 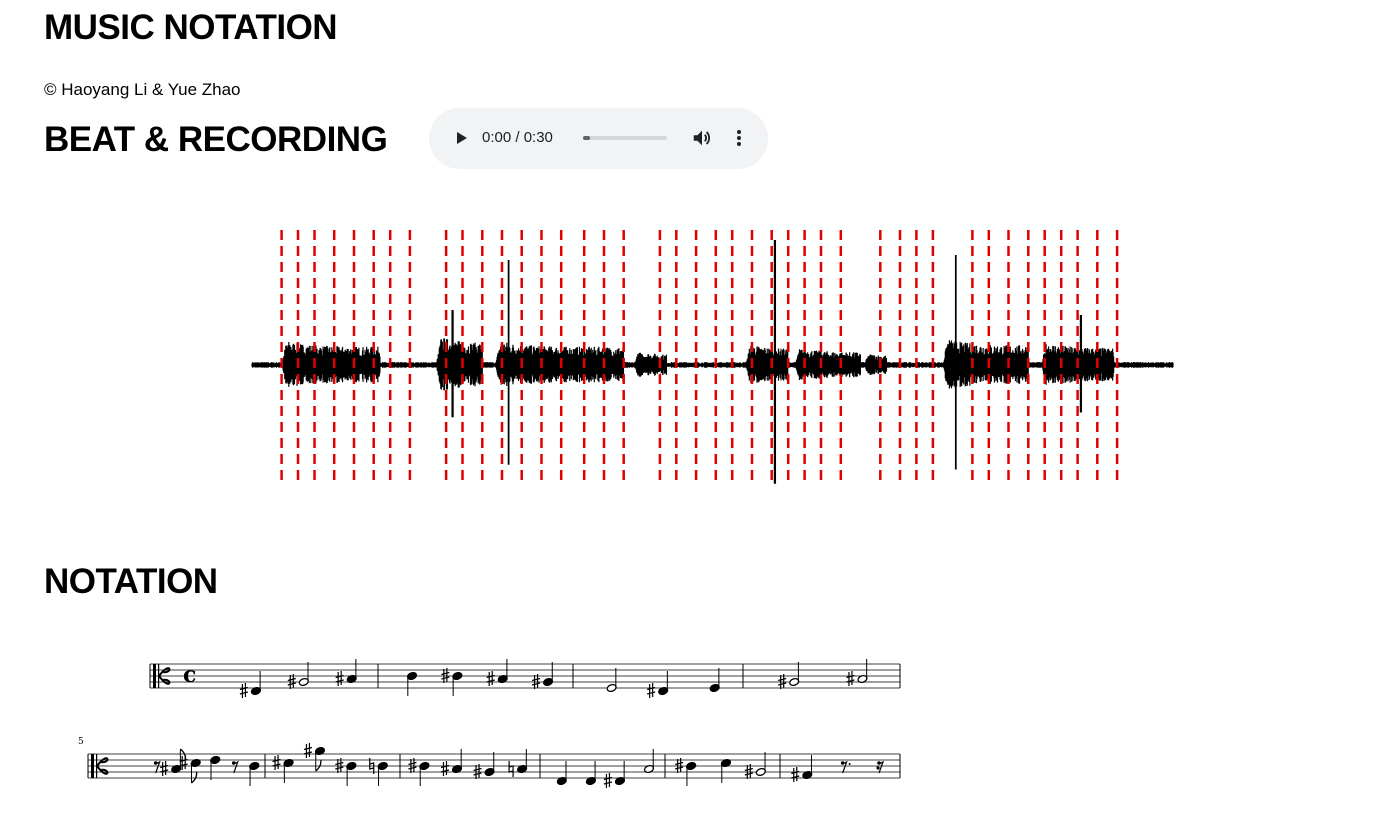 What do you see at coordinates (586, 138) in the screenshot?
I see `audio-progress-fill` at bounding box center [586, 138].